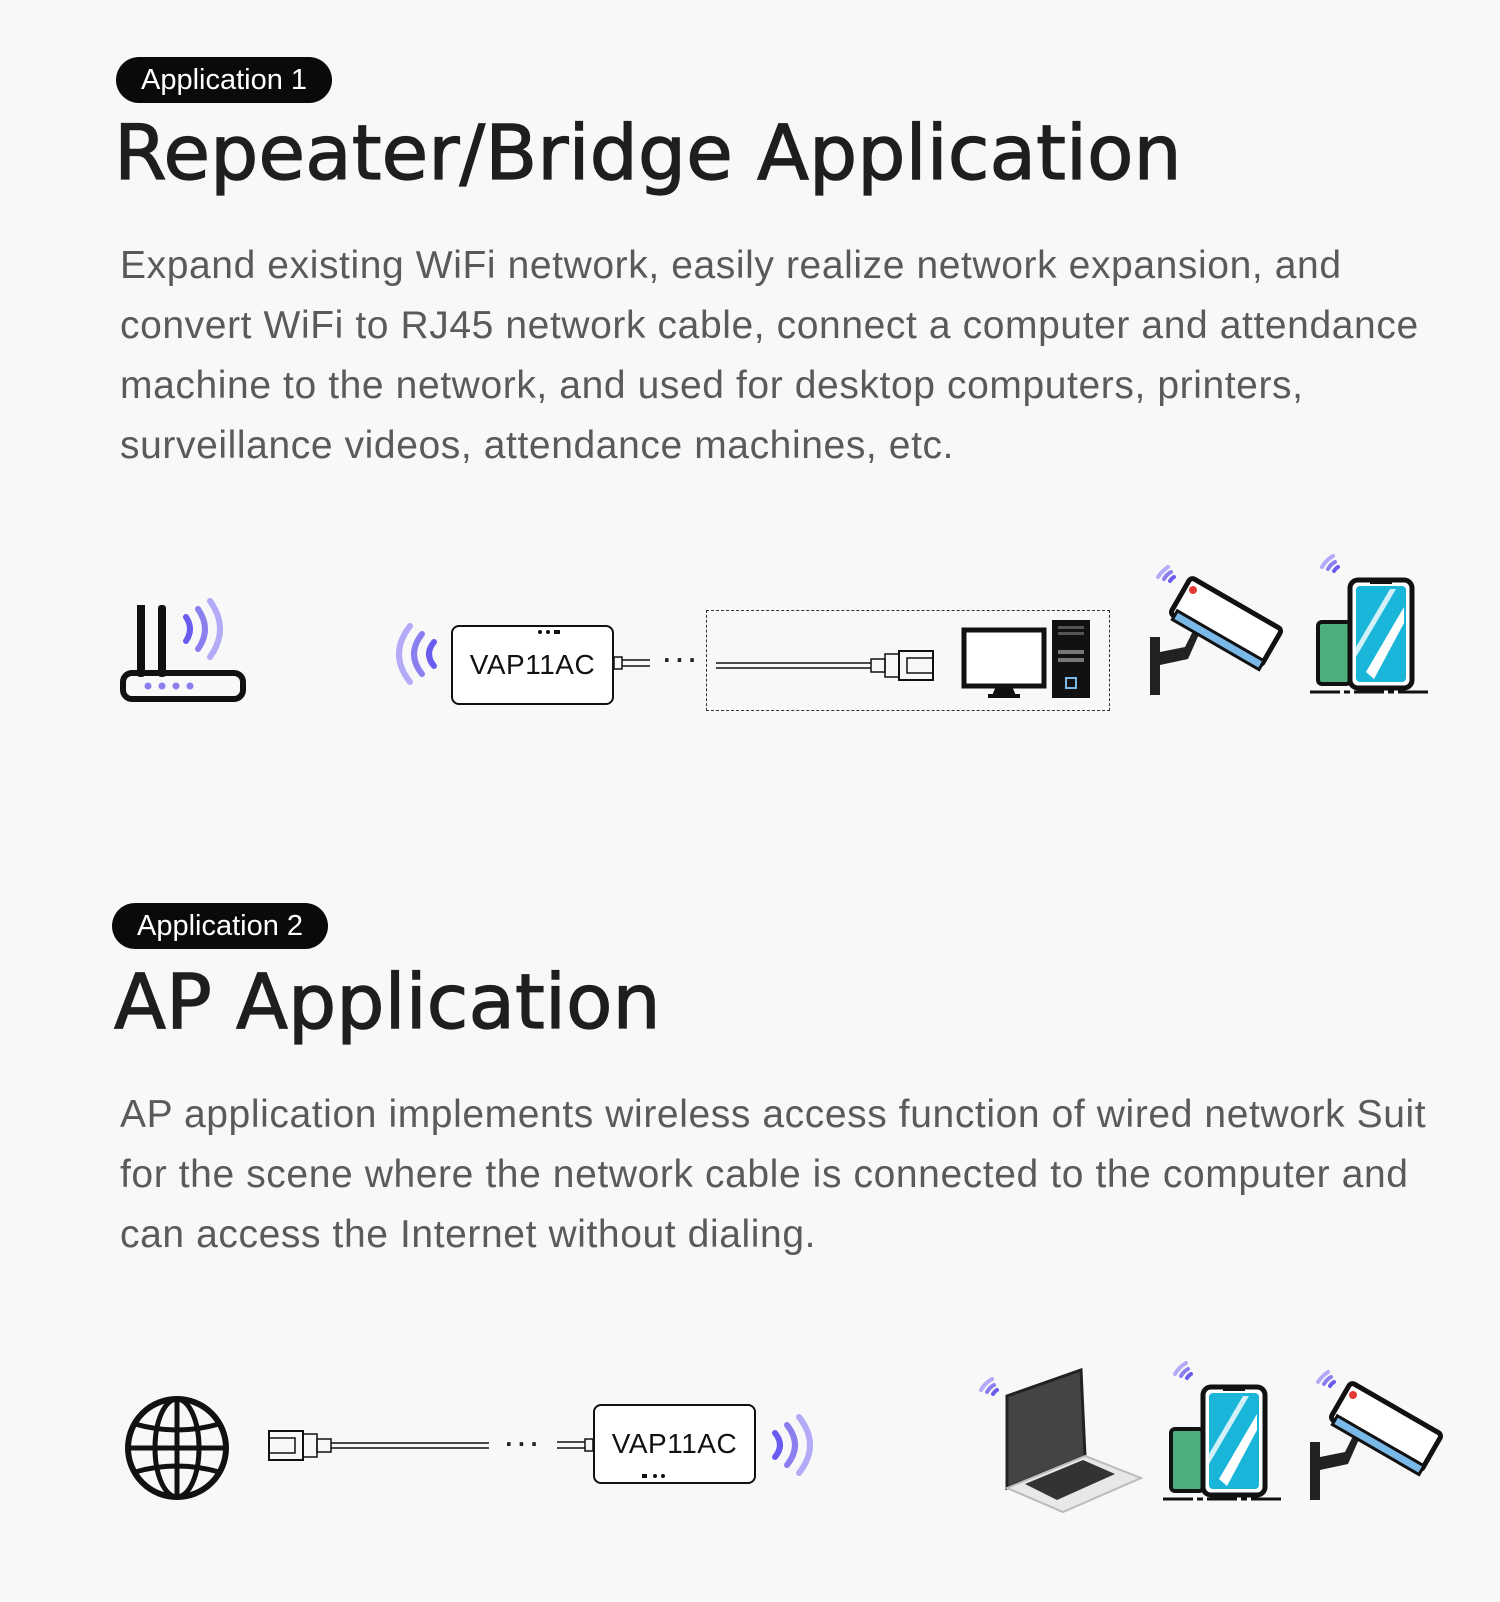 The width and height of the screenshot is (1500, 1602). Describe the element at coordinates (220, 926) in the screenshot. I see `application-2-badge: Application 2` at that location.